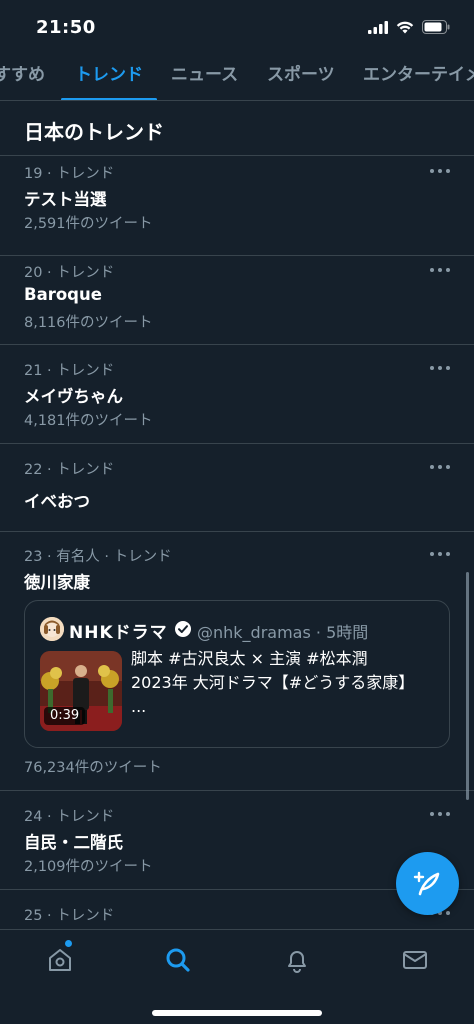 The width and height of the screenshot is (474, 1024). I want to click on status-bar: 21:50, so click(237, 29).